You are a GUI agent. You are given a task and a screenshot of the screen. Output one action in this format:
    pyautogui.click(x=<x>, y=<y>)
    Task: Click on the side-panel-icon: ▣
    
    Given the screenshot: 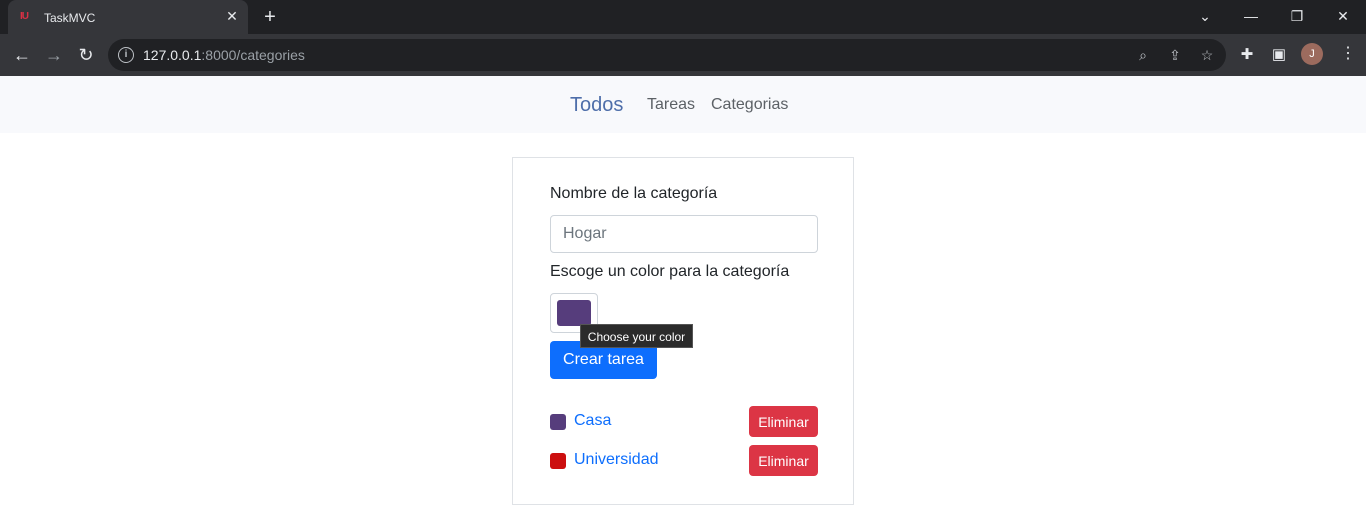 What is the action you would take?
    pyautogui.click(x=1279, y=55)
    